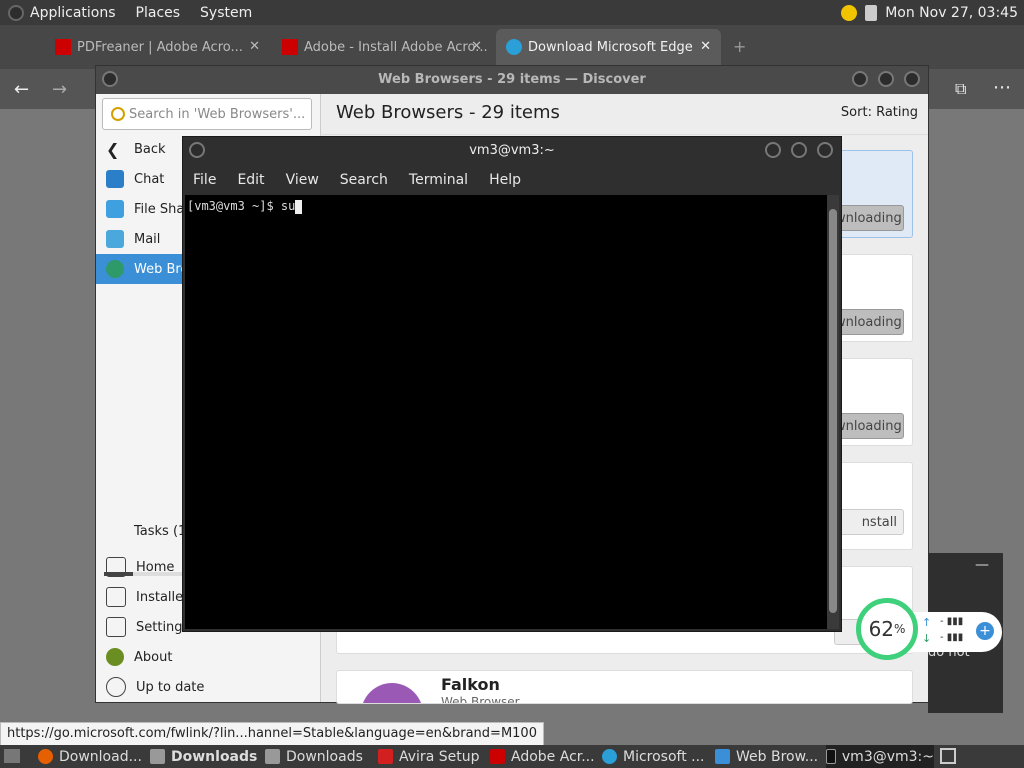 This screenshot has width=1024, height=768. What do you see at coordinates (299, 206) in the screenshot?
I see `text-cursor` at bounding box center [299, 206].